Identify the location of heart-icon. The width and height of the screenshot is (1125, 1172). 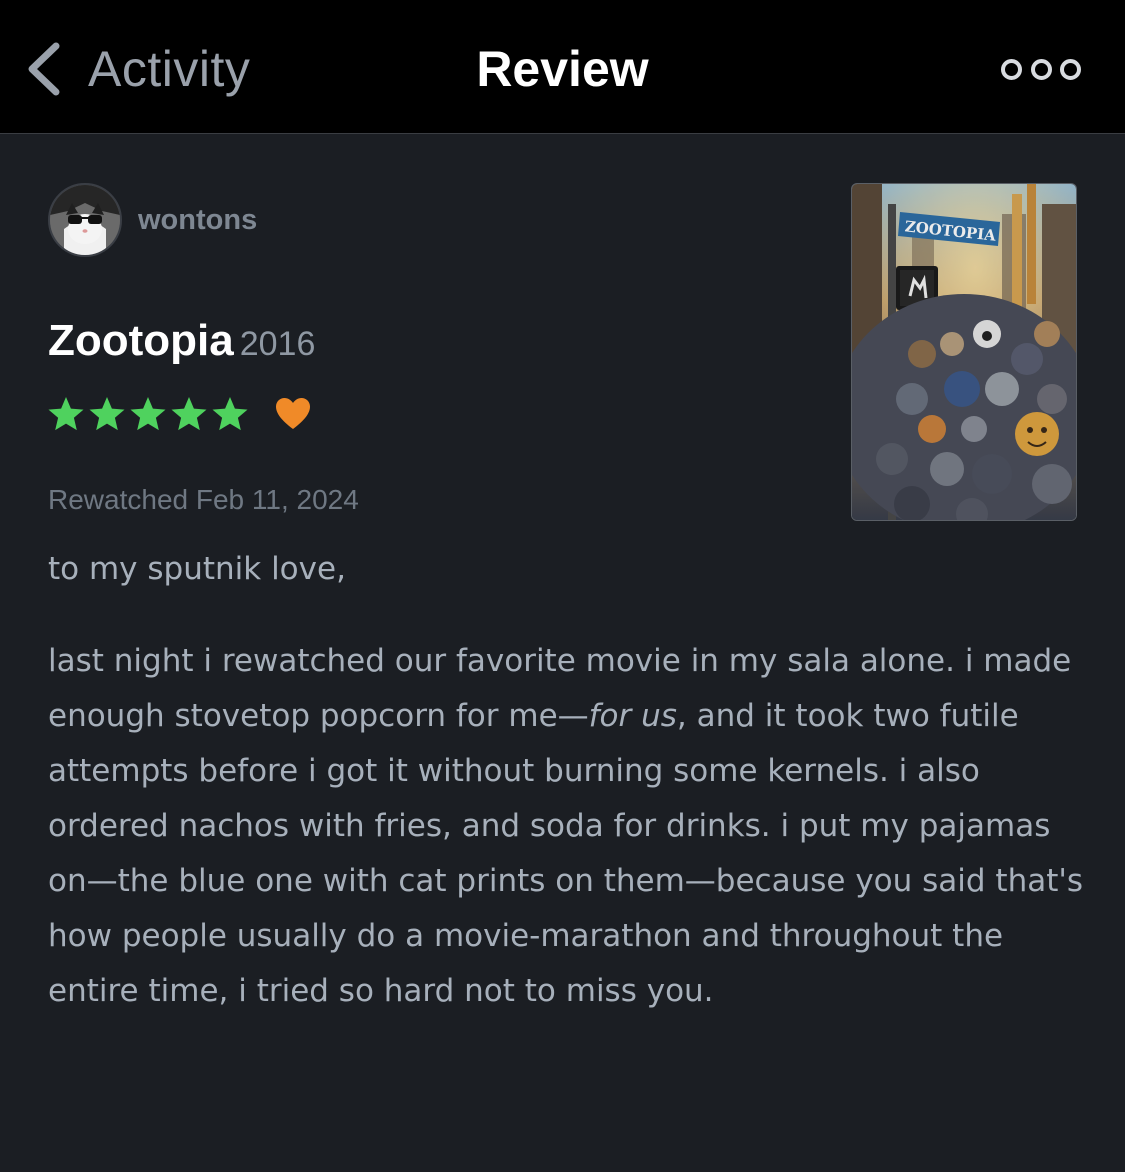
(293, 413).